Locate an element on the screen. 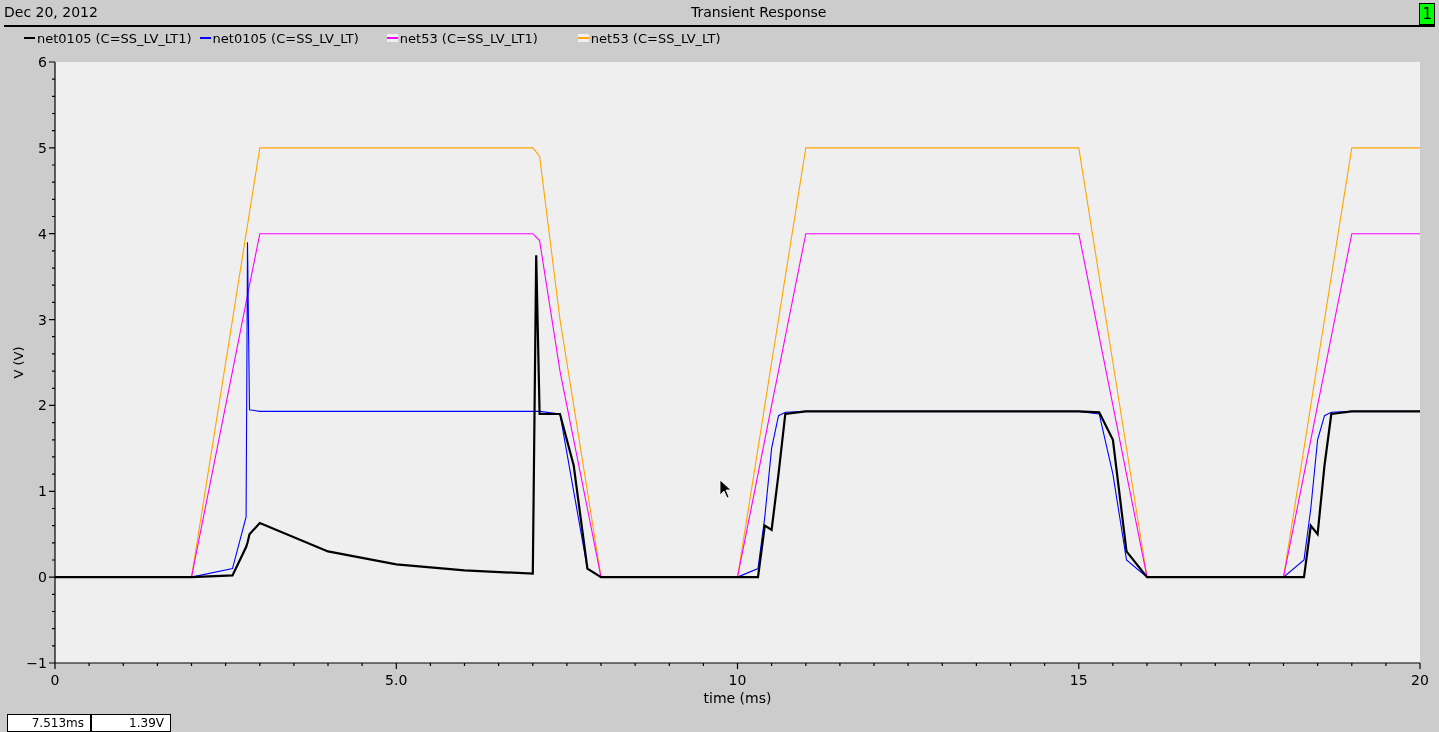  cursor-readout: 7.513ms is located at coordinates (49, 723).